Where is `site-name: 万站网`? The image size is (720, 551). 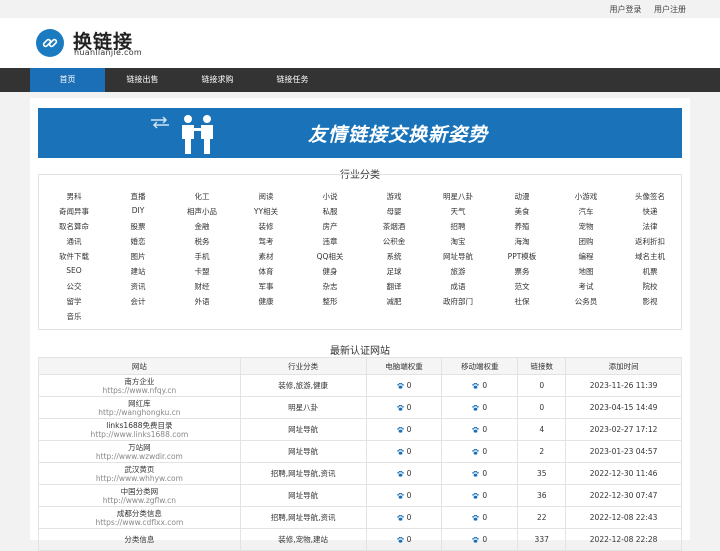 site-name: 万站网 is located at coordinates (139, 447).